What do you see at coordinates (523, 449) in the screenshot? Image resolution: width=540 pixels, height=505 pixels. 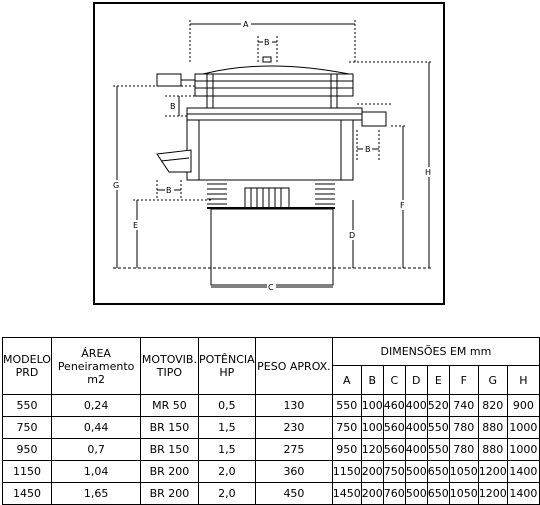 I see `cell-dim-h: 1000` at bounding box center [523, 449].